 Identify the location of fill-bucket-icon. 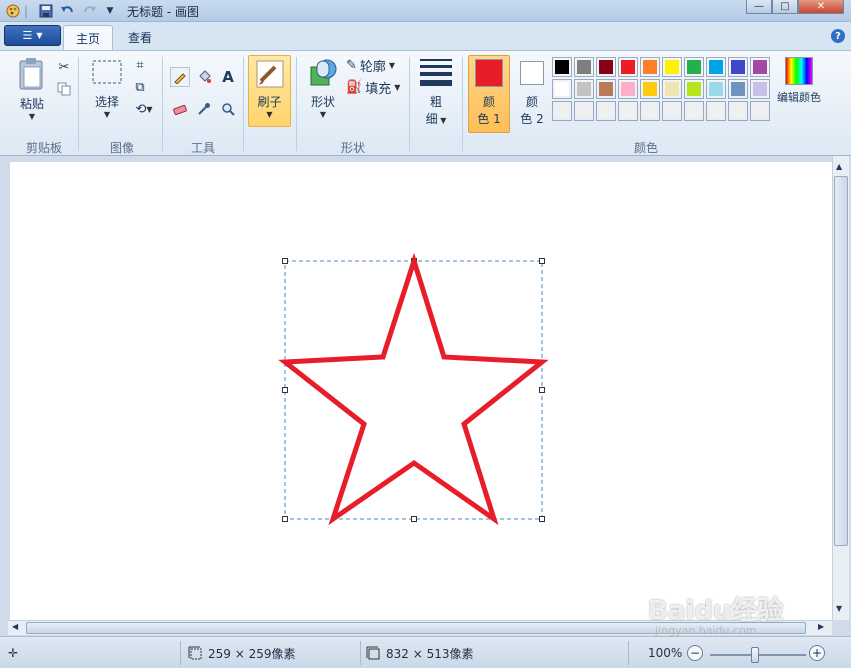
(204, 77).